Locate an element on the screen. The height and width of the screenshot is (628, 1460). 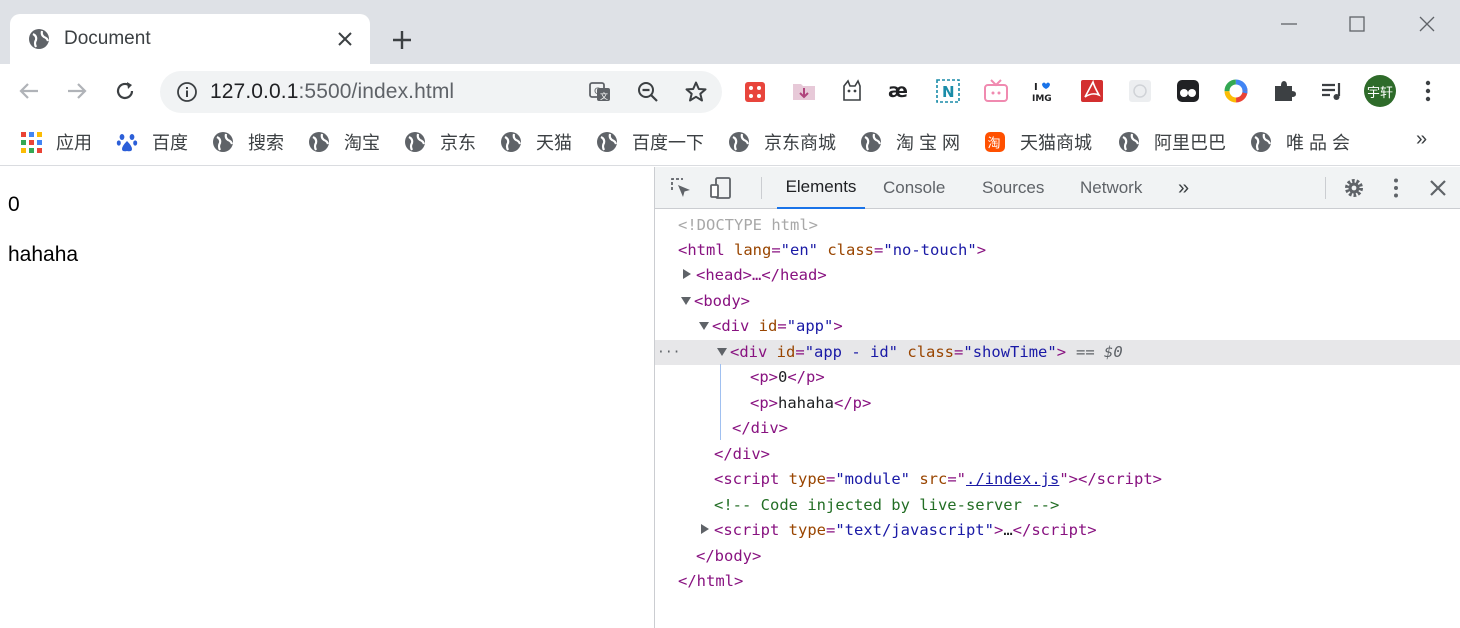
dom-node-div-close: </div> is located at coordinates (1057, 428).